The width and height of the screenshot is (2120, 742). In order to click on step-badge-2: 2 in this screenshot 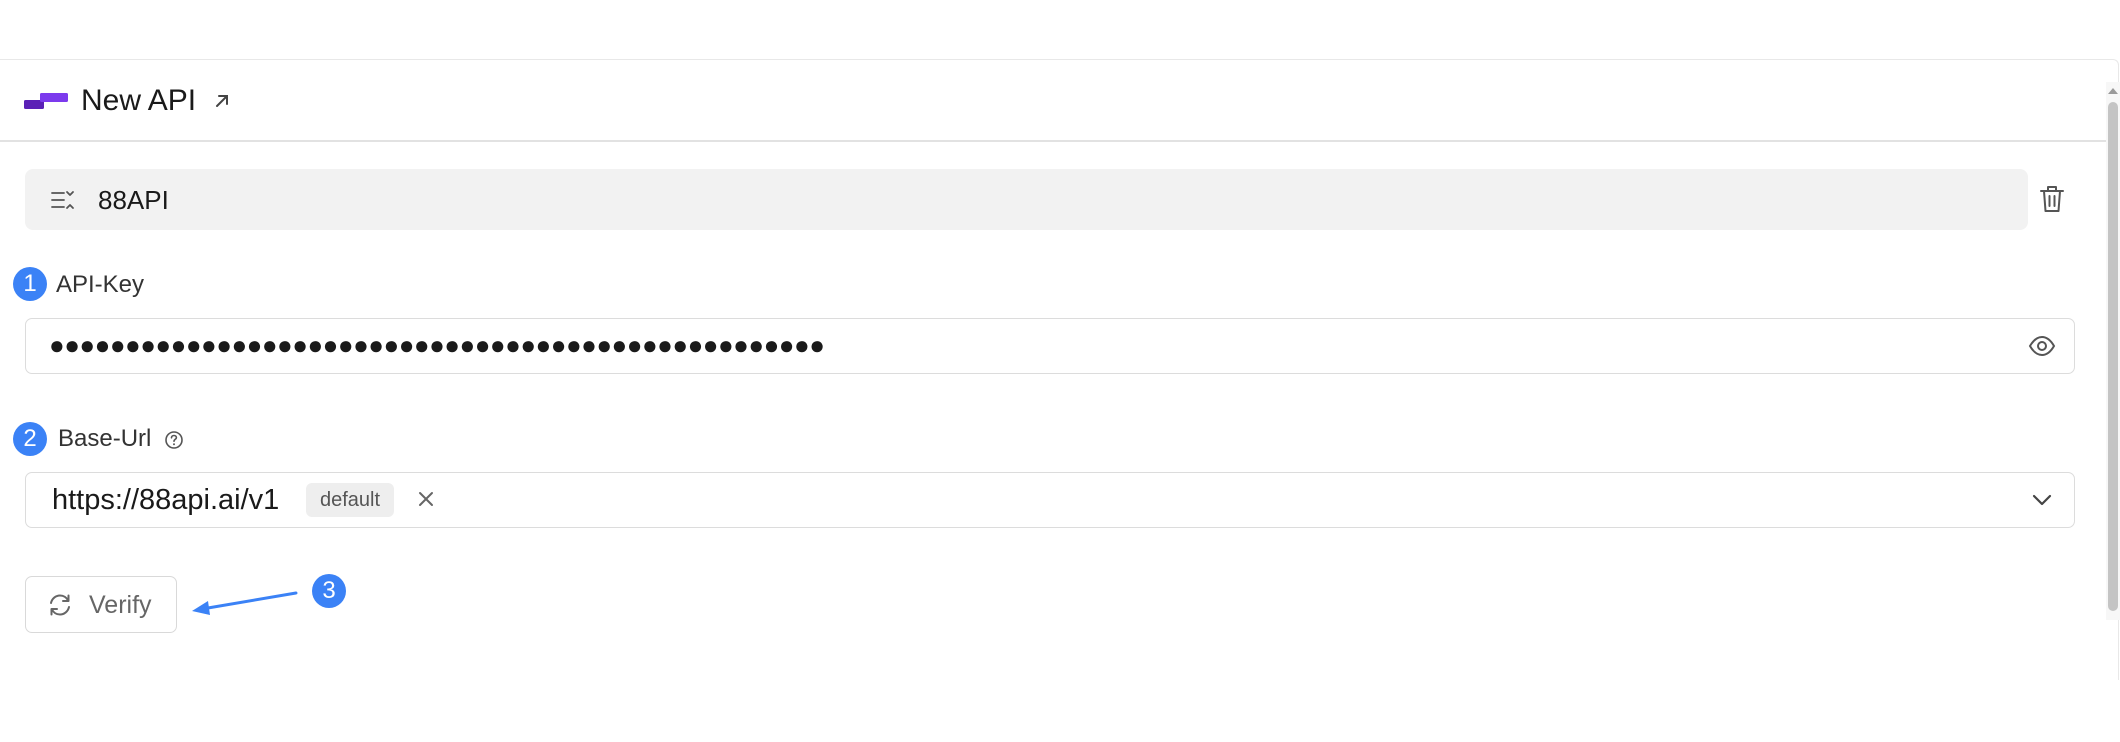, I will do `click(30, 439)`.